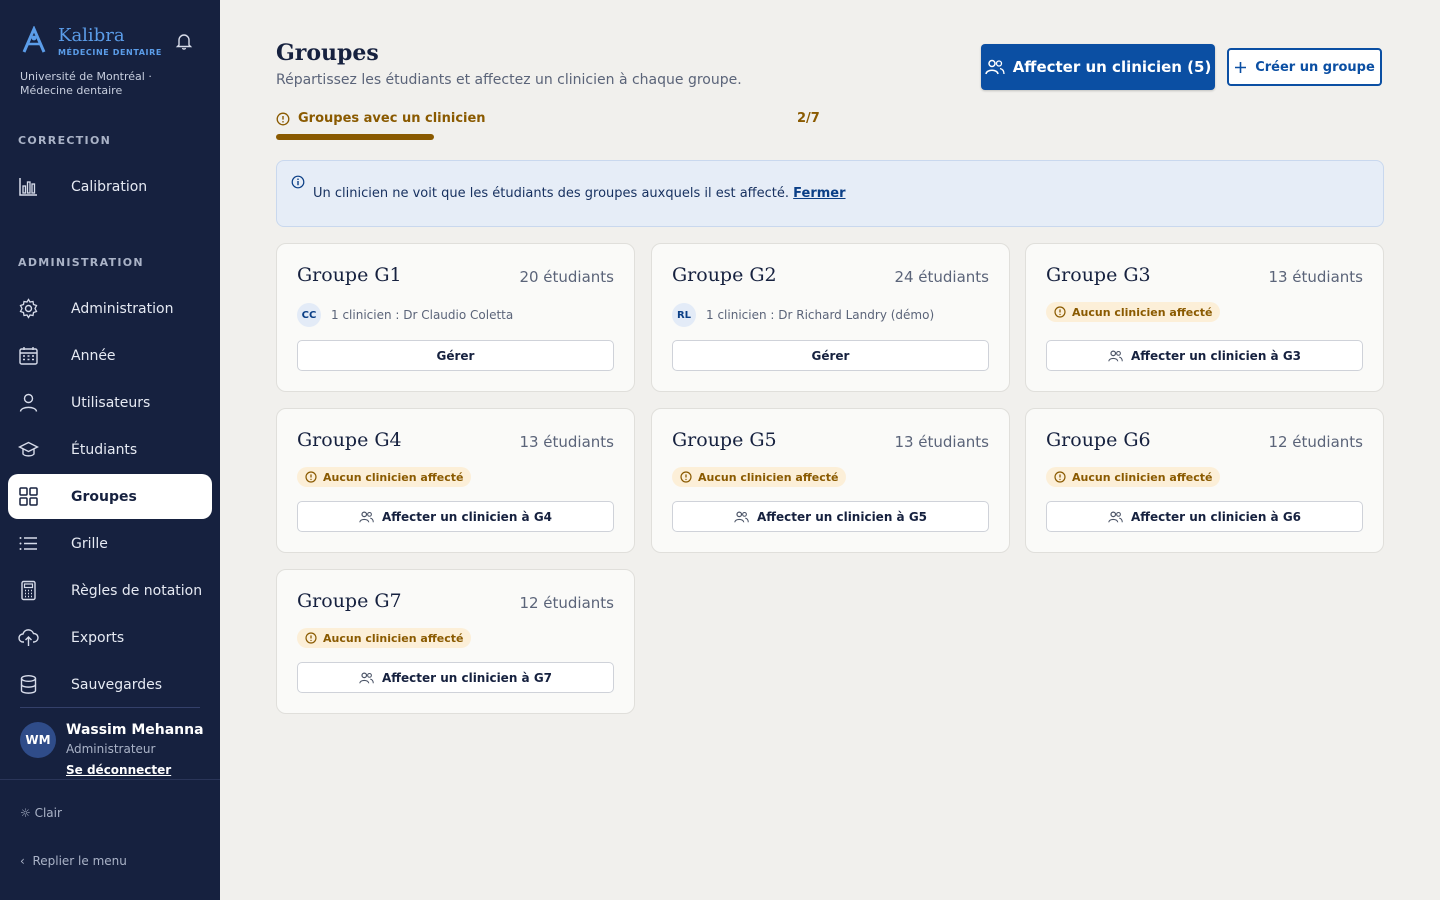 The image size is (1440, 900). I want to click on grid-icon, so click(28, 496).